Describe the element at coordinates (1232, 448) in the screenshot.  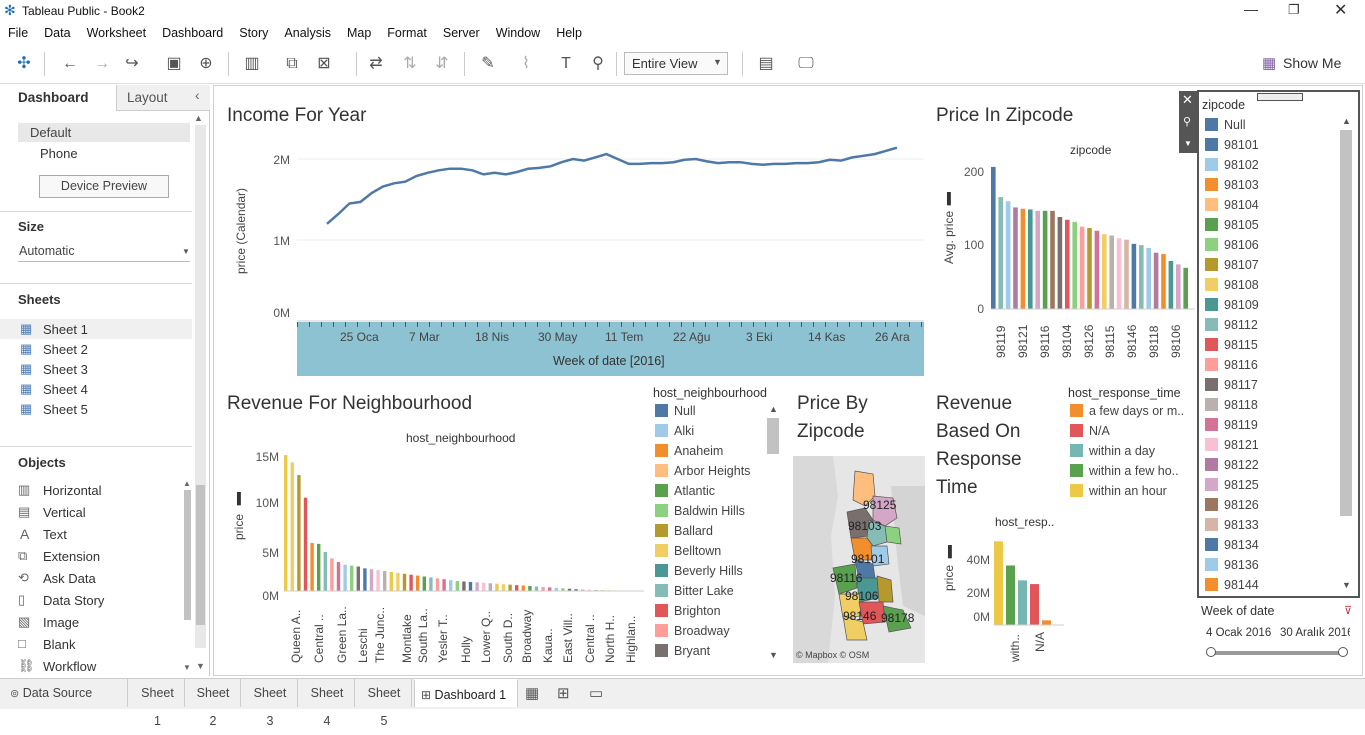
I see `legend-item: 98121` at that location.